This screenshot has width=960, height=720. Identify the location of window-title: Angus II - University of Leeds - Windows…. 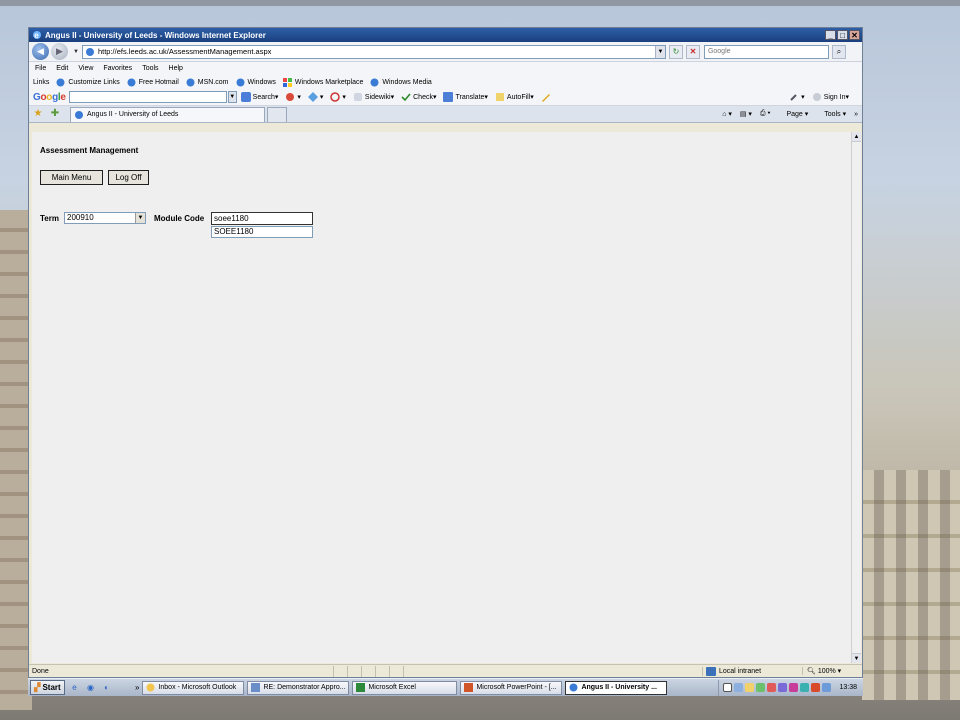
(155, 35).